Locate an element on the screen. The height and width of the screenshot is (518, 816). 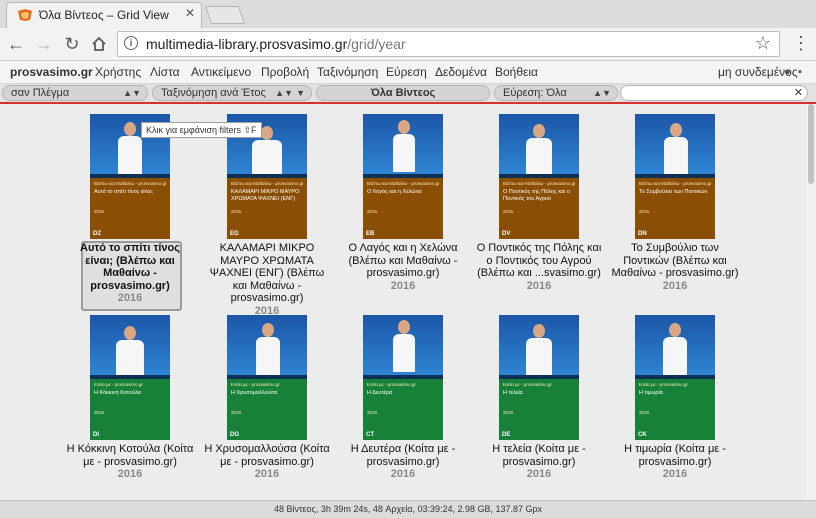
scrollbar-thumb is located at coordinates (811, 144).